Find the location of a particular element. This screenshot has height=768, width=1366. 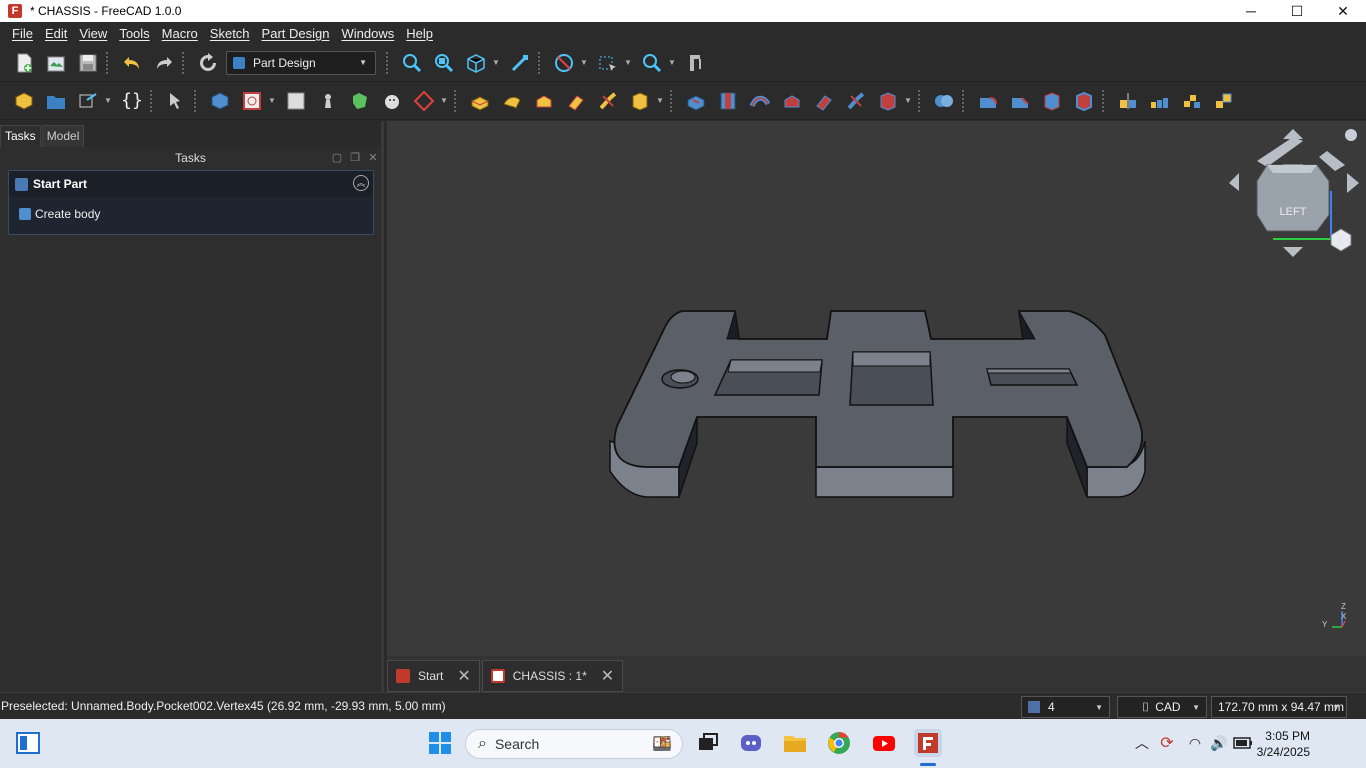

additive-loft-icon is located at coordinates (544, 101).